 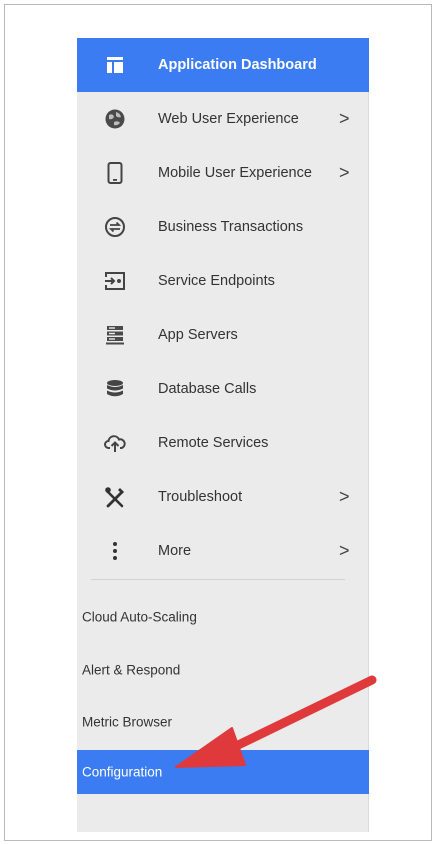 What do you see at coordinates (175, 551) in the screenshot?
I see `menu-item-label: More` at bounding box center [175, 551].